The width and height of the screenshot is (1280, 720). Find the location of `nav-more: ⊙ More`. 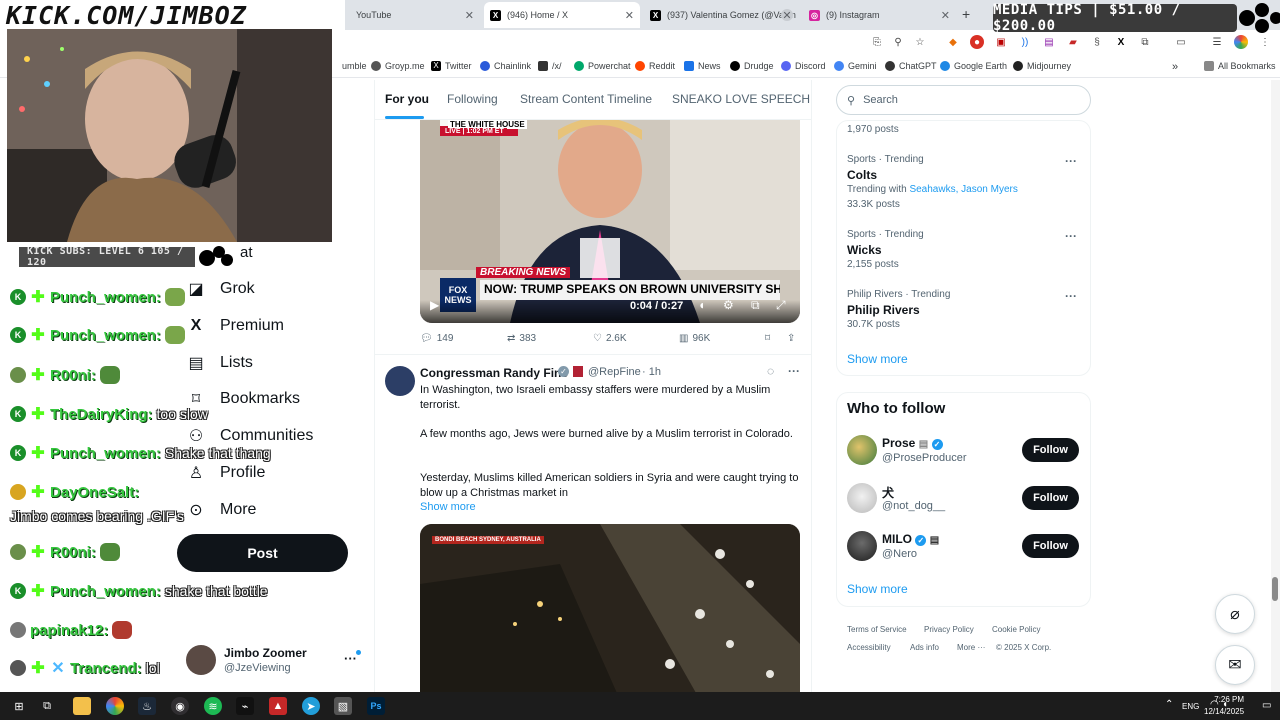

nav-more: ⊙ More is located at coordinates (221, 510).